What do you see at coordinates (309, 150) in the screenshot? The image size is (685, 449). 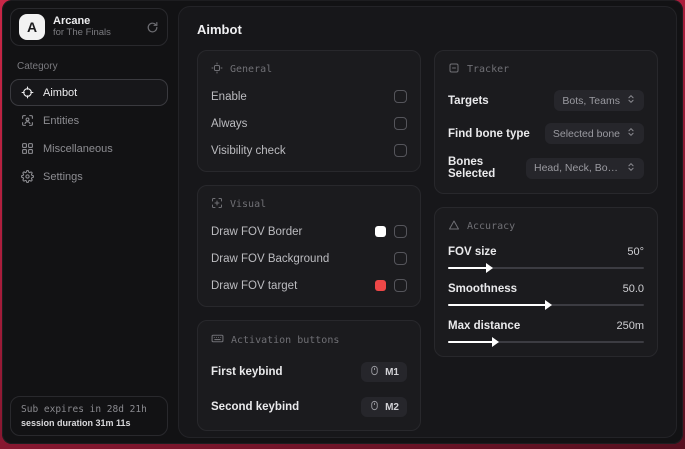 I see `setting-row-visibility-check: Visibility check` at bounding box center [309, 150].